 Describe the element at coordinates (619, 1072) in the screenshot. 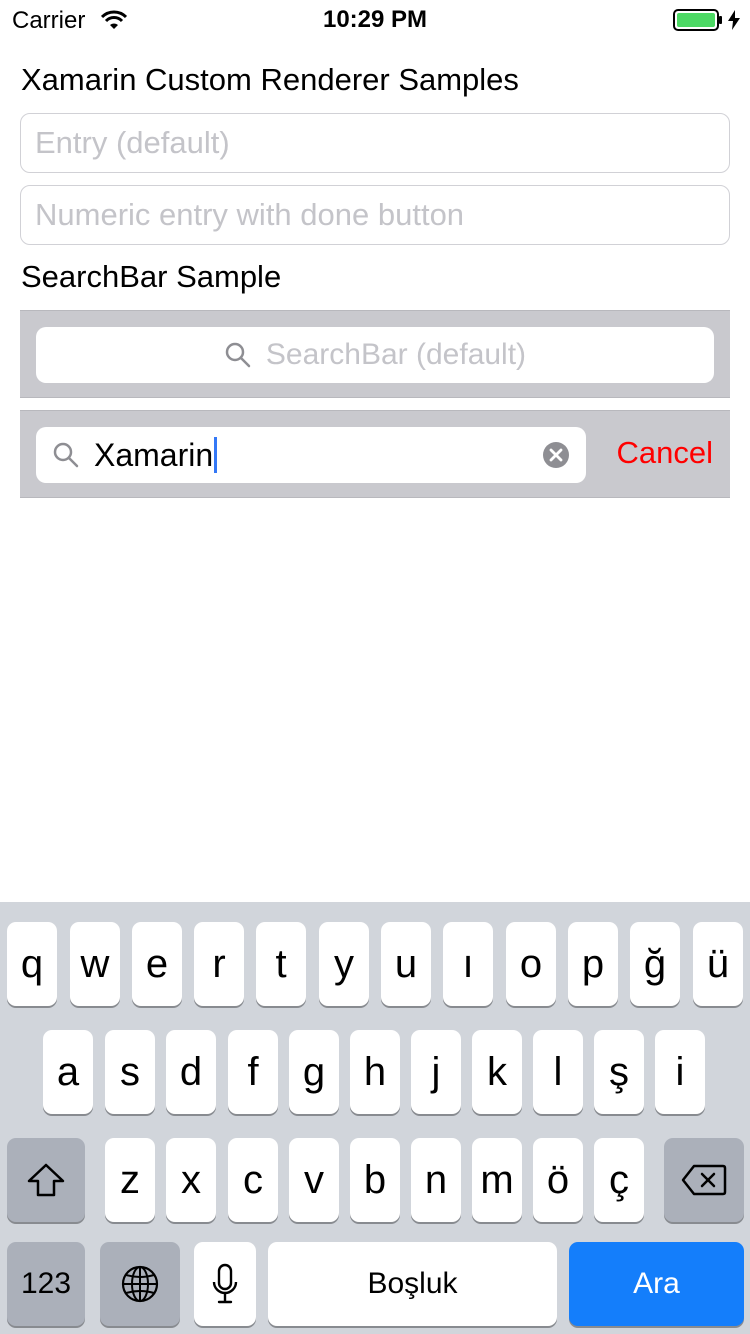

I see `key-s-cedilla: ş` at that location.